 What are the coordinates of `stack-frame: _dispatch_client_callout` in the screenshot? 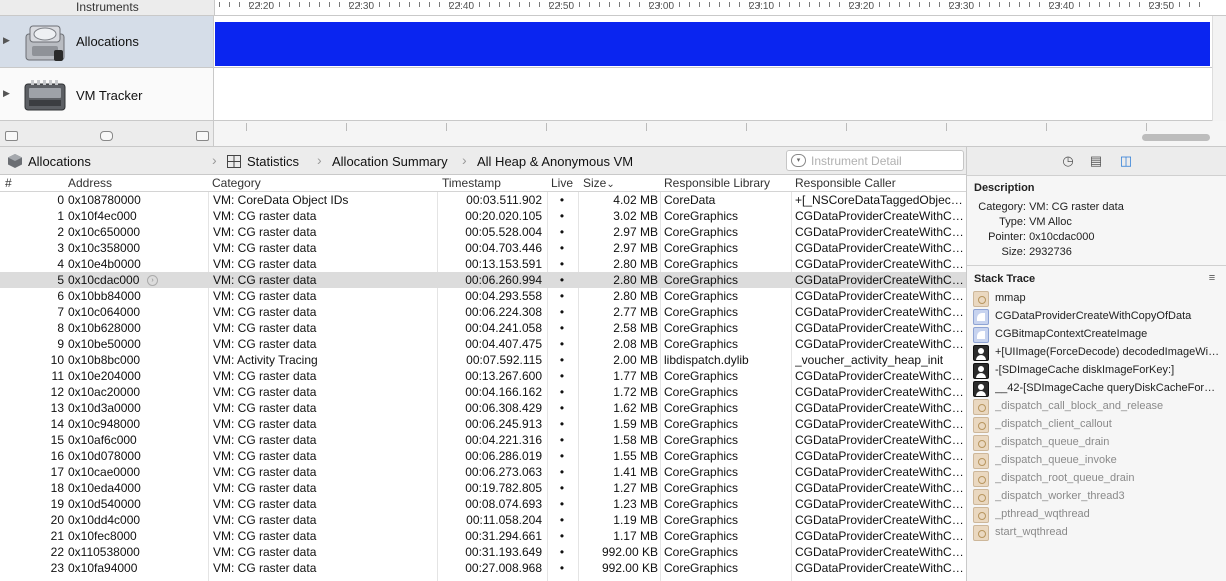 It's located at (1098, 425).